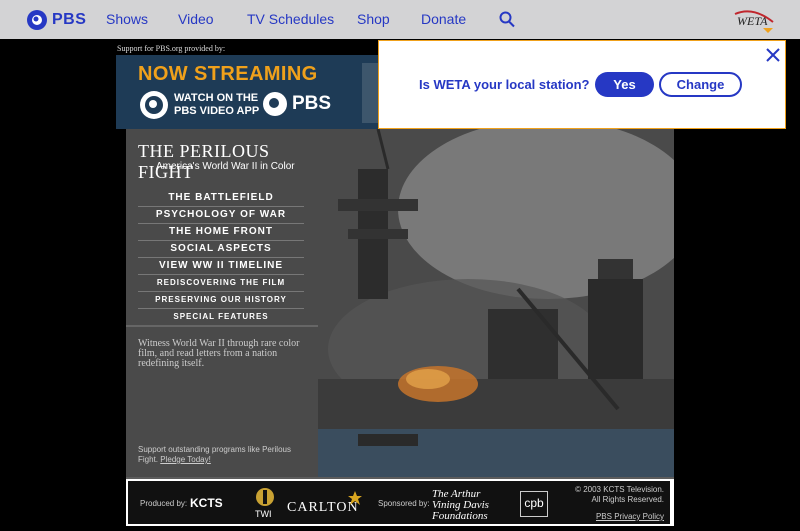 The image size is (800, 531). I want to click on nav-video: Video, so click(196, 19).